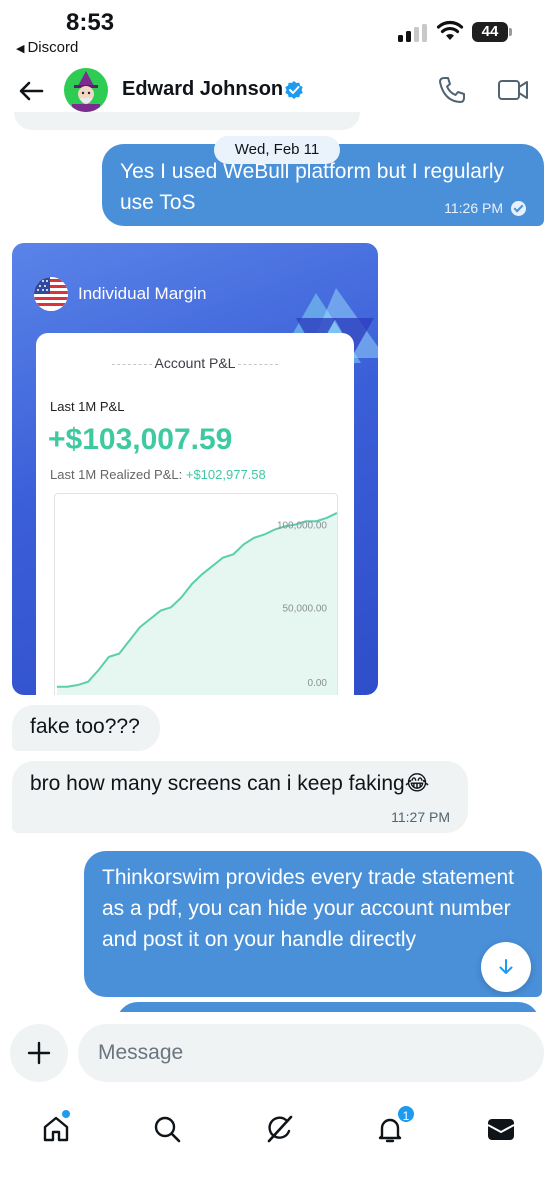 This screenshot has height=1200, width=555. What do you see at coordinates (225, 474) in the screenshot?
I see `realized-value: +$102,977.58` at bounding box center [225, 474].